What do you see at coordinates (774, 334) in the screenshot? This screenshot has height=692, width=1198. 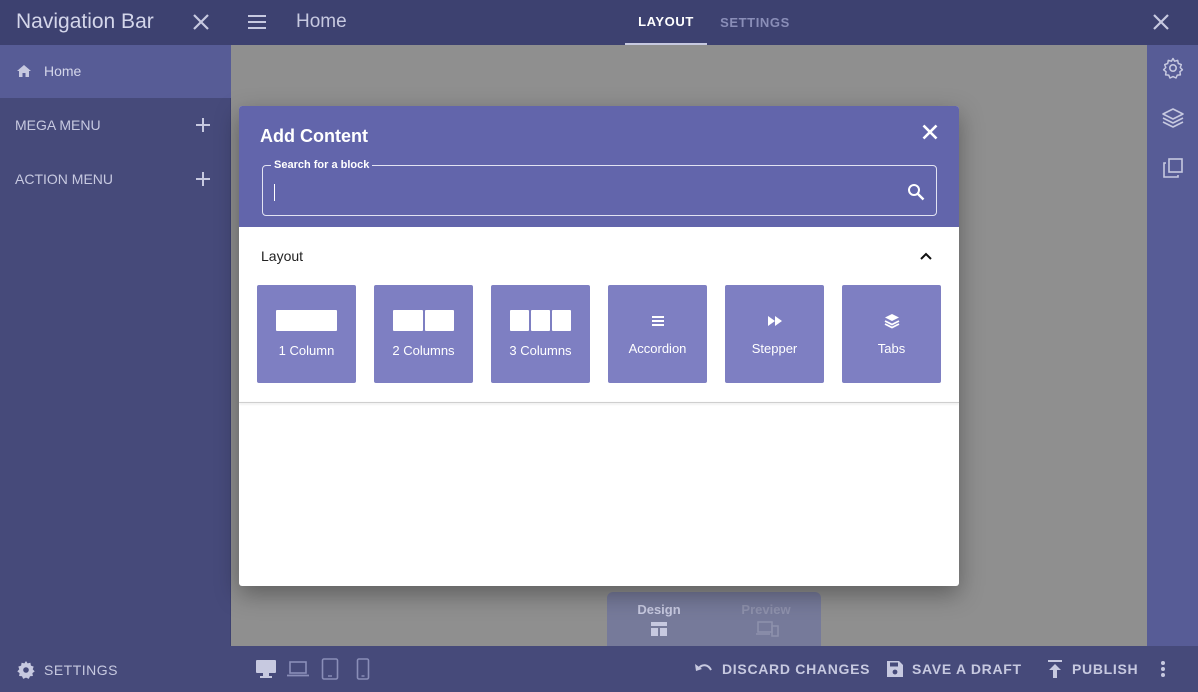 I see `block-tile-stepper: Stepper` at bounding box center [774, 334].